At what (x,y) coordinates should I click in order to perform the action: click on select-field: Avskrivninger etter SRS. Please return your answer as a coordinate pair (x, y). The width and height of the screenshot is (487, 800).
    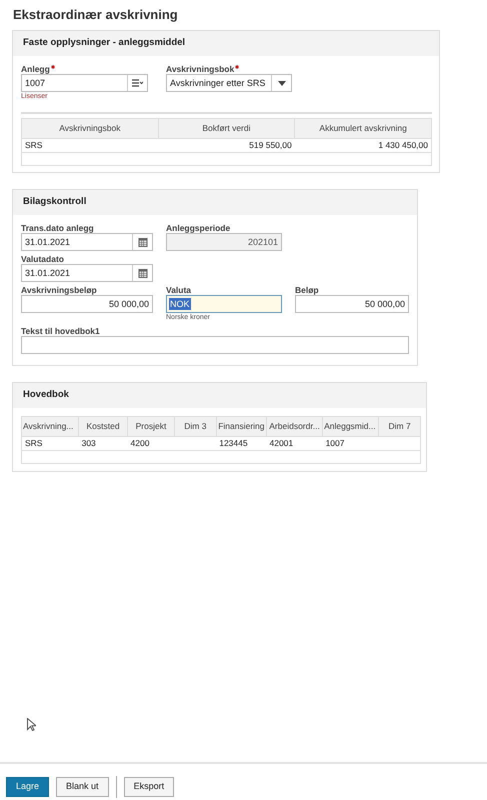
    Looking at the image, I should click on (229, 83).